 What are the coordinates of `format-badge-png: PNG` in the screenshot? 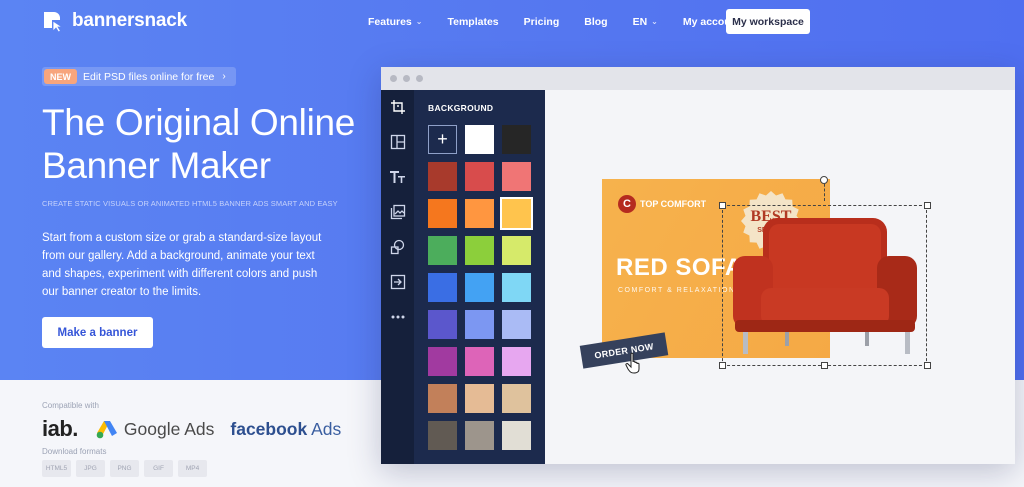 It's located at (124, 468).